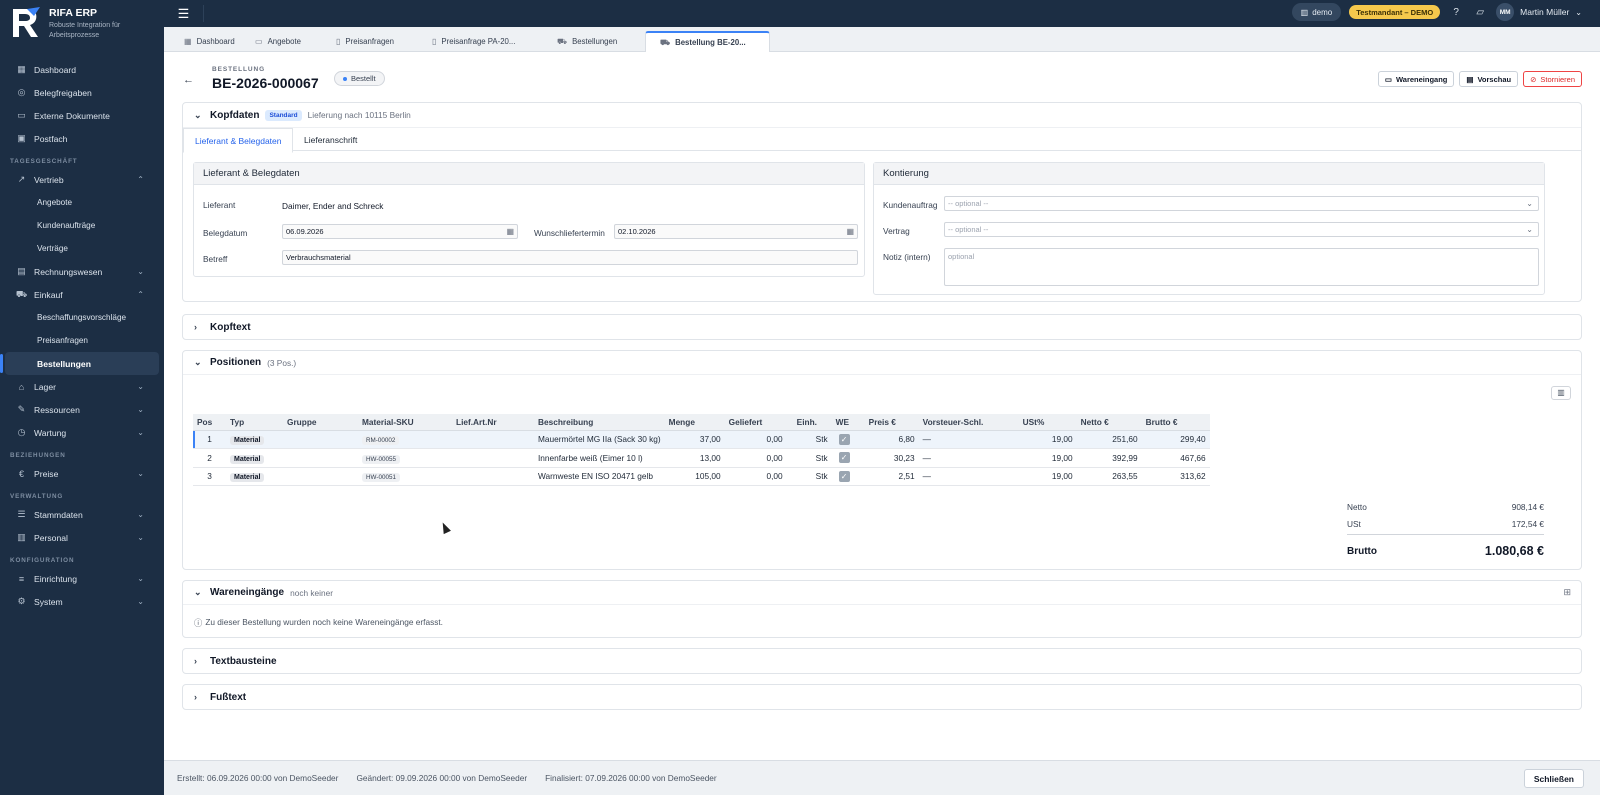 The height and width of the screenshot is (795, 1600). Describe the element at coordinates (21, 69) in the screenshot. I see `grid-icon: ▦` at that location.